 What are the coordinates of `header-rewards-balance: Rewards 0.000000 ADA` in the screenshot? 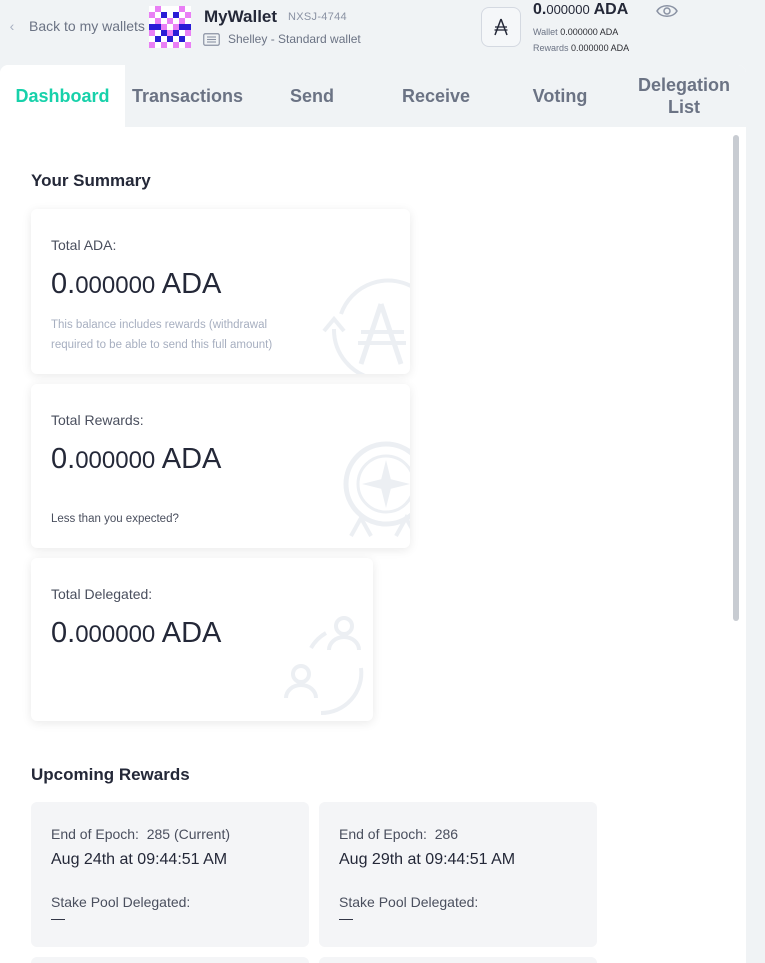 It's located at (581, 48).